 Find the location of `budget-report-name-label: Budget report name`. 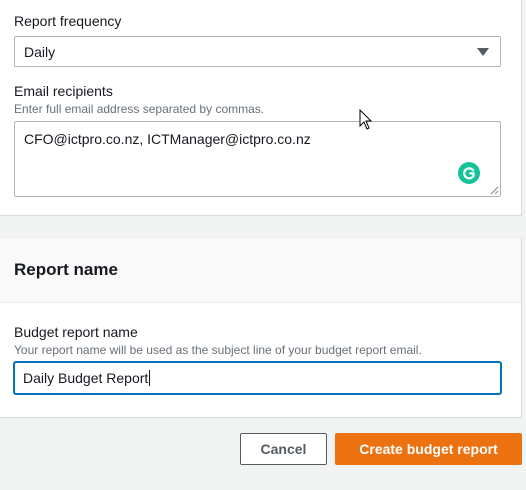

budget-report-name-label: Budget report name is located at coordinates (76, 332).